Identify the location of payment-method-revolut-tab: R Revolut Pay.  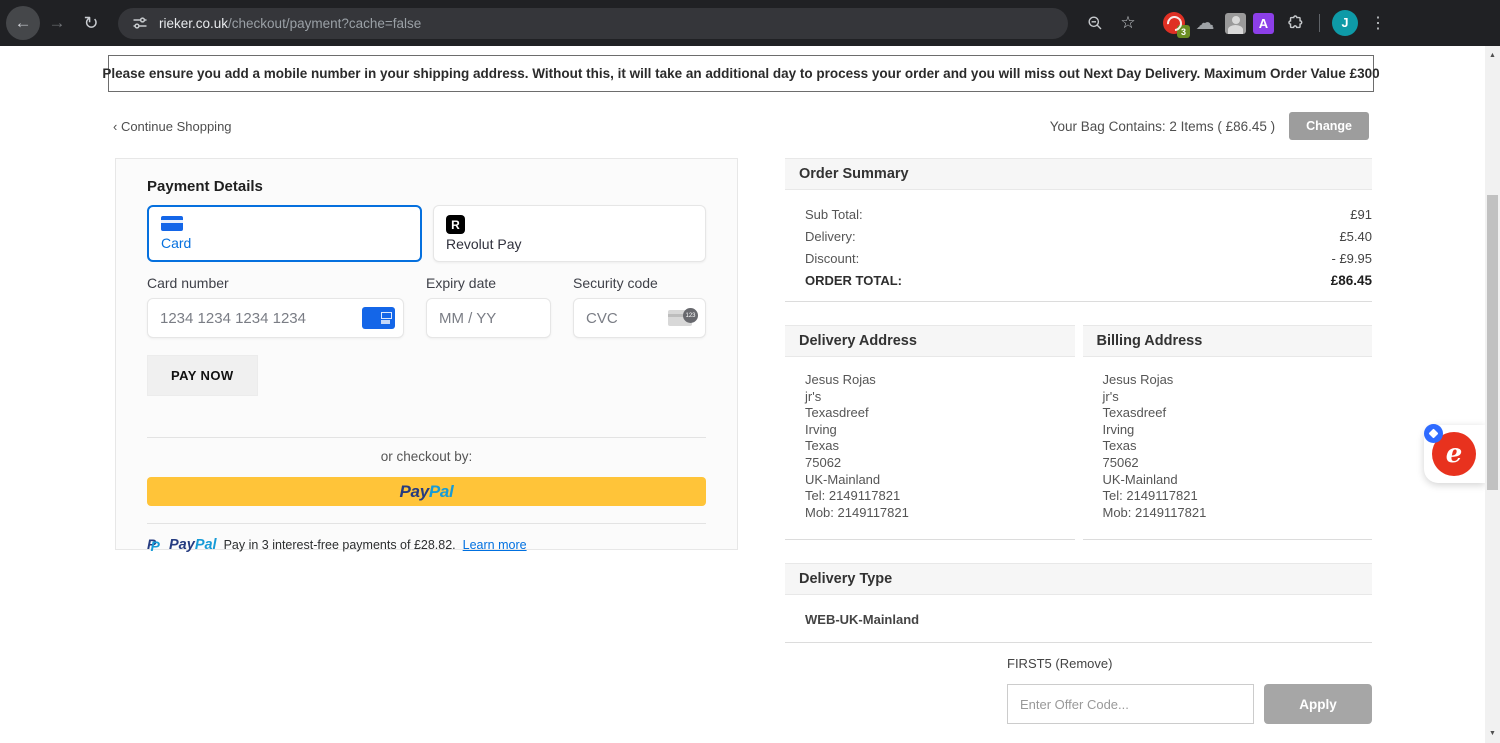
(569, 233).